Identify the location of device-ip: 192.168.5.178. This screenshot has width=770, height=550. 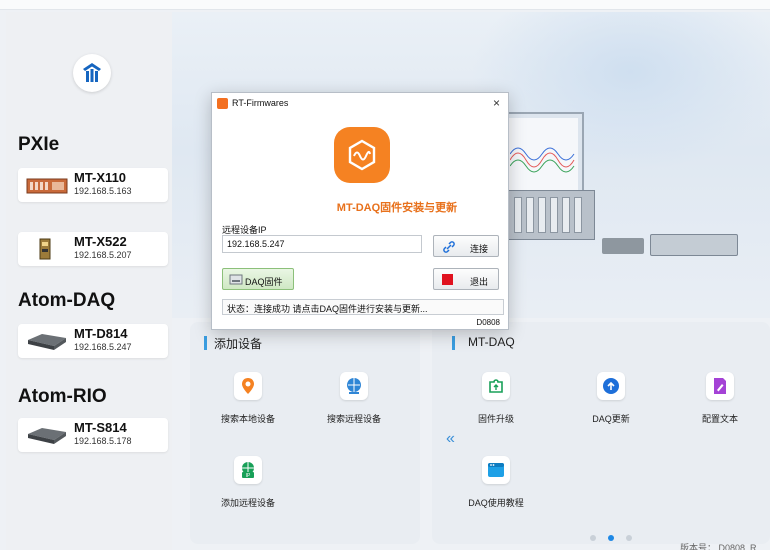
(103, 441).